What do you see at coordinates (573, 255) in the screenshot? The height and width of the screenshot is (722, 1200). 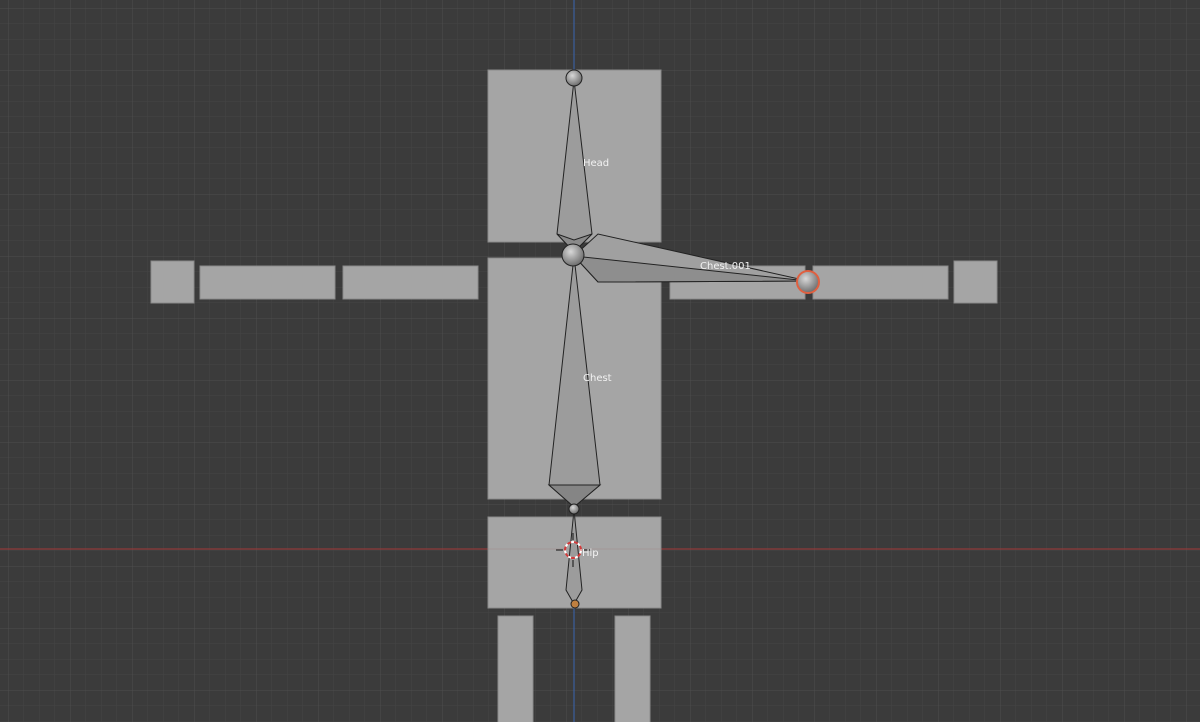 I see `joint-neck` at bounding box center [573, 255].